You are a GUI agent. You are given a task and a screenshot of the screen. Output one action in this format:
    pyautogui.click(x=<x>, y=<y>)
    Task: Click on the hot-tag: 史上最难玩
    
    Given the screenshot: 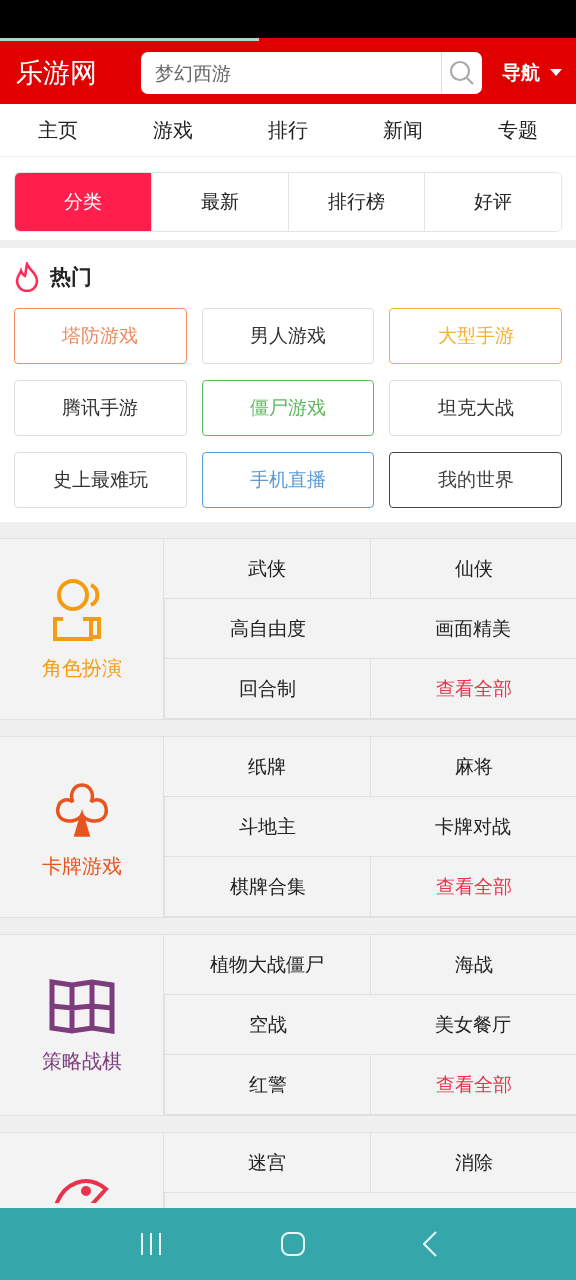 What is the action you would take?
    pyautogui.click(x=100, y=480)
    